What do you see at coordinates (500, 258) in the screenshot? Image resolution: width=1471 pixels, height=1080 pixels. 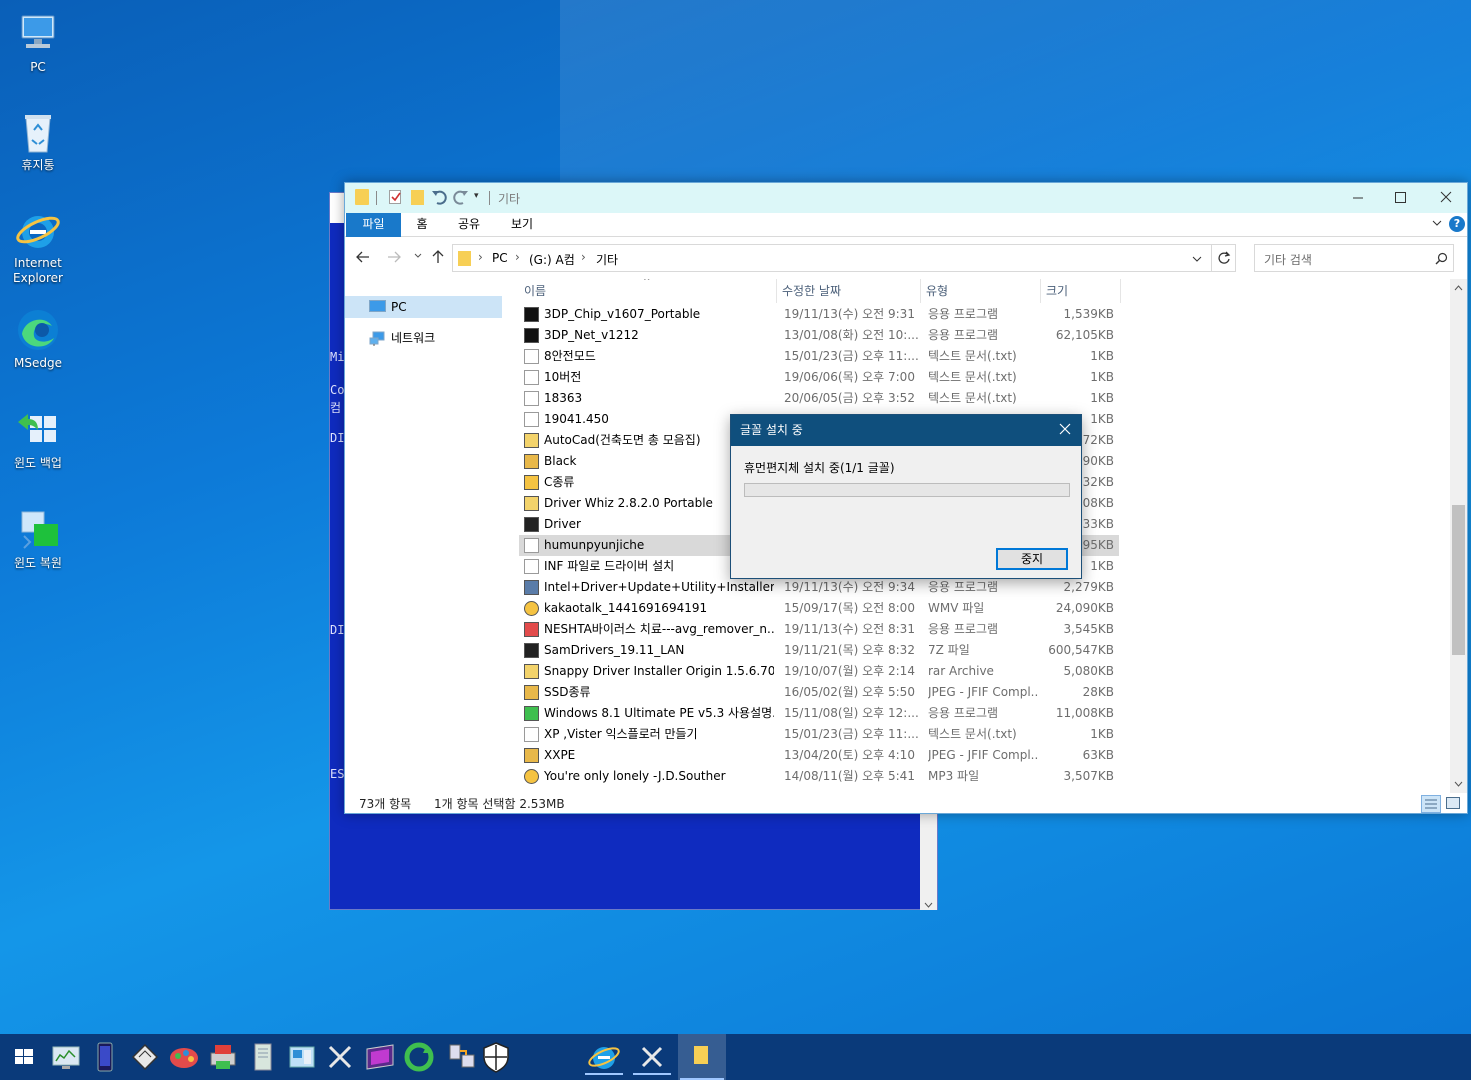 I see `breadcrumb-pc: PC` at bounding box center [500, 258].